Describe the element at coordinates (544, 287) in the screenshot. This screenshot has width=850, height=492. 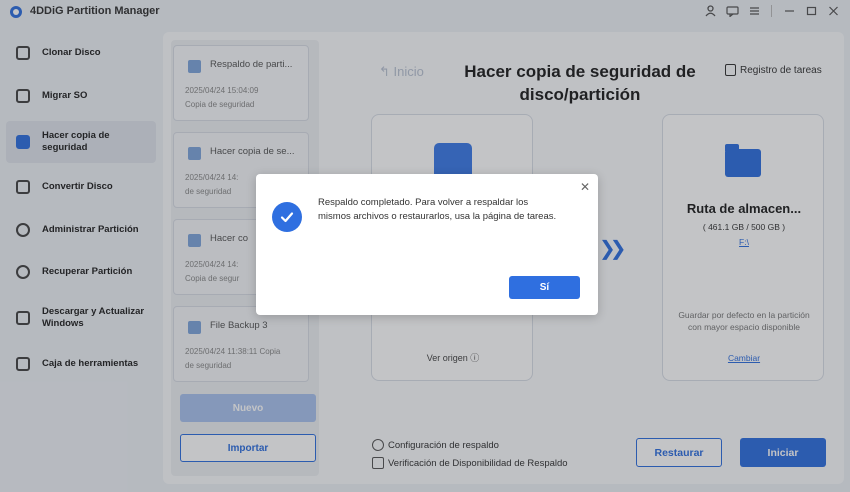
I see `confirm-button: Sí` at that location.